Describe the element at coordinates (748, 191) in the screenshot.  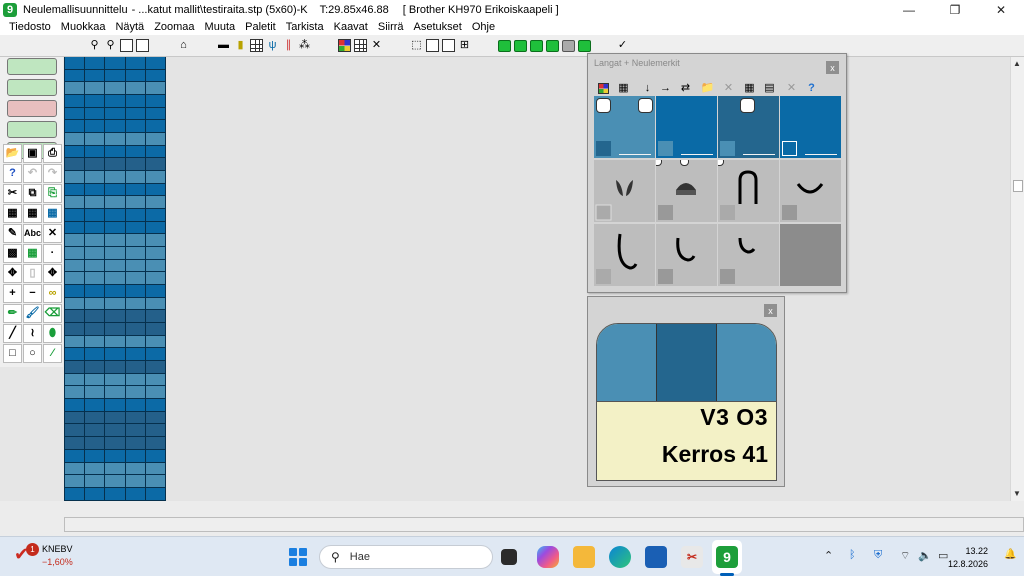
I see `stitch-cell-cable` at that location.